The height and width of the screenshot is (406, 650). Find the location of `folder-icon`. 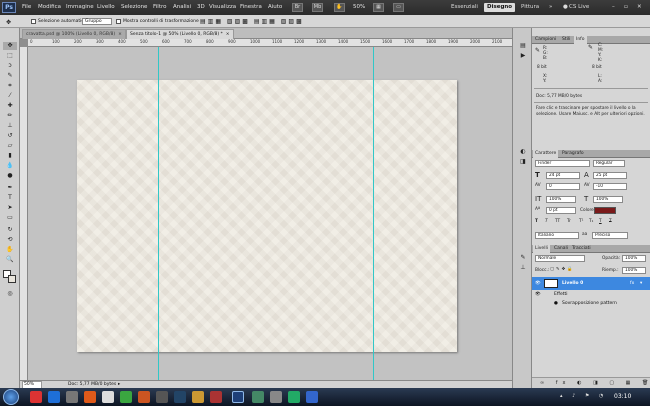

folder-icon is located at coordinates (198, 397).